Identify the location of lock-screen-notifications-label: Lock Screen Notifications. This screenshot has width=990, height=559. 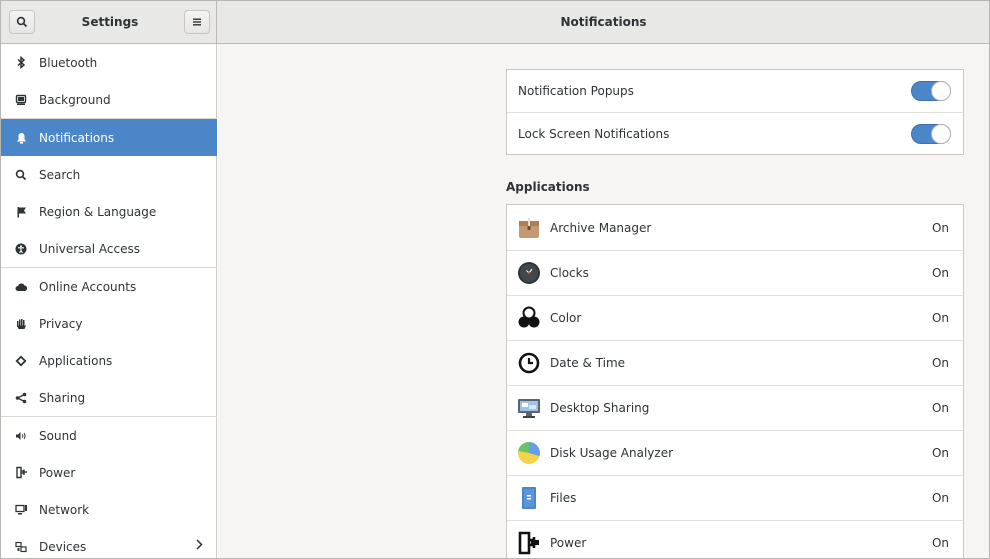
(594, 133).